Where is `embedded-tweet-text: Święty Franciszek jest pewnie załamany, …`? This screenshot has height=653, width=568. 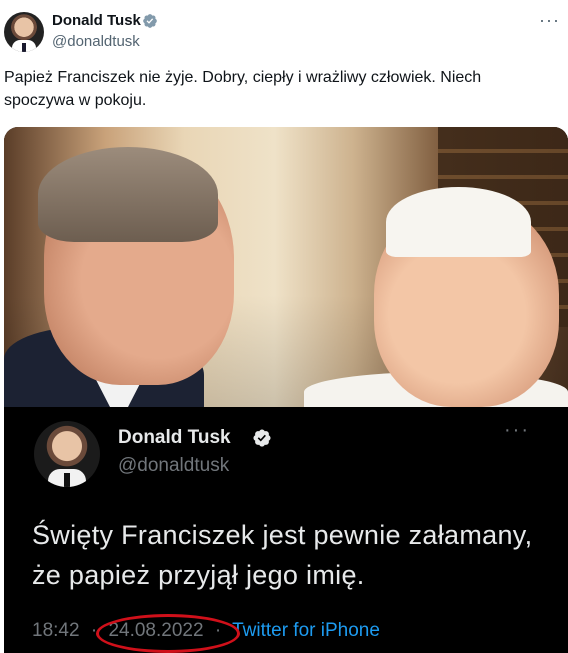 embedded-tweet-text: Święty Franciszek jest pewnie załamany, … is located at coordinates (282, 555).